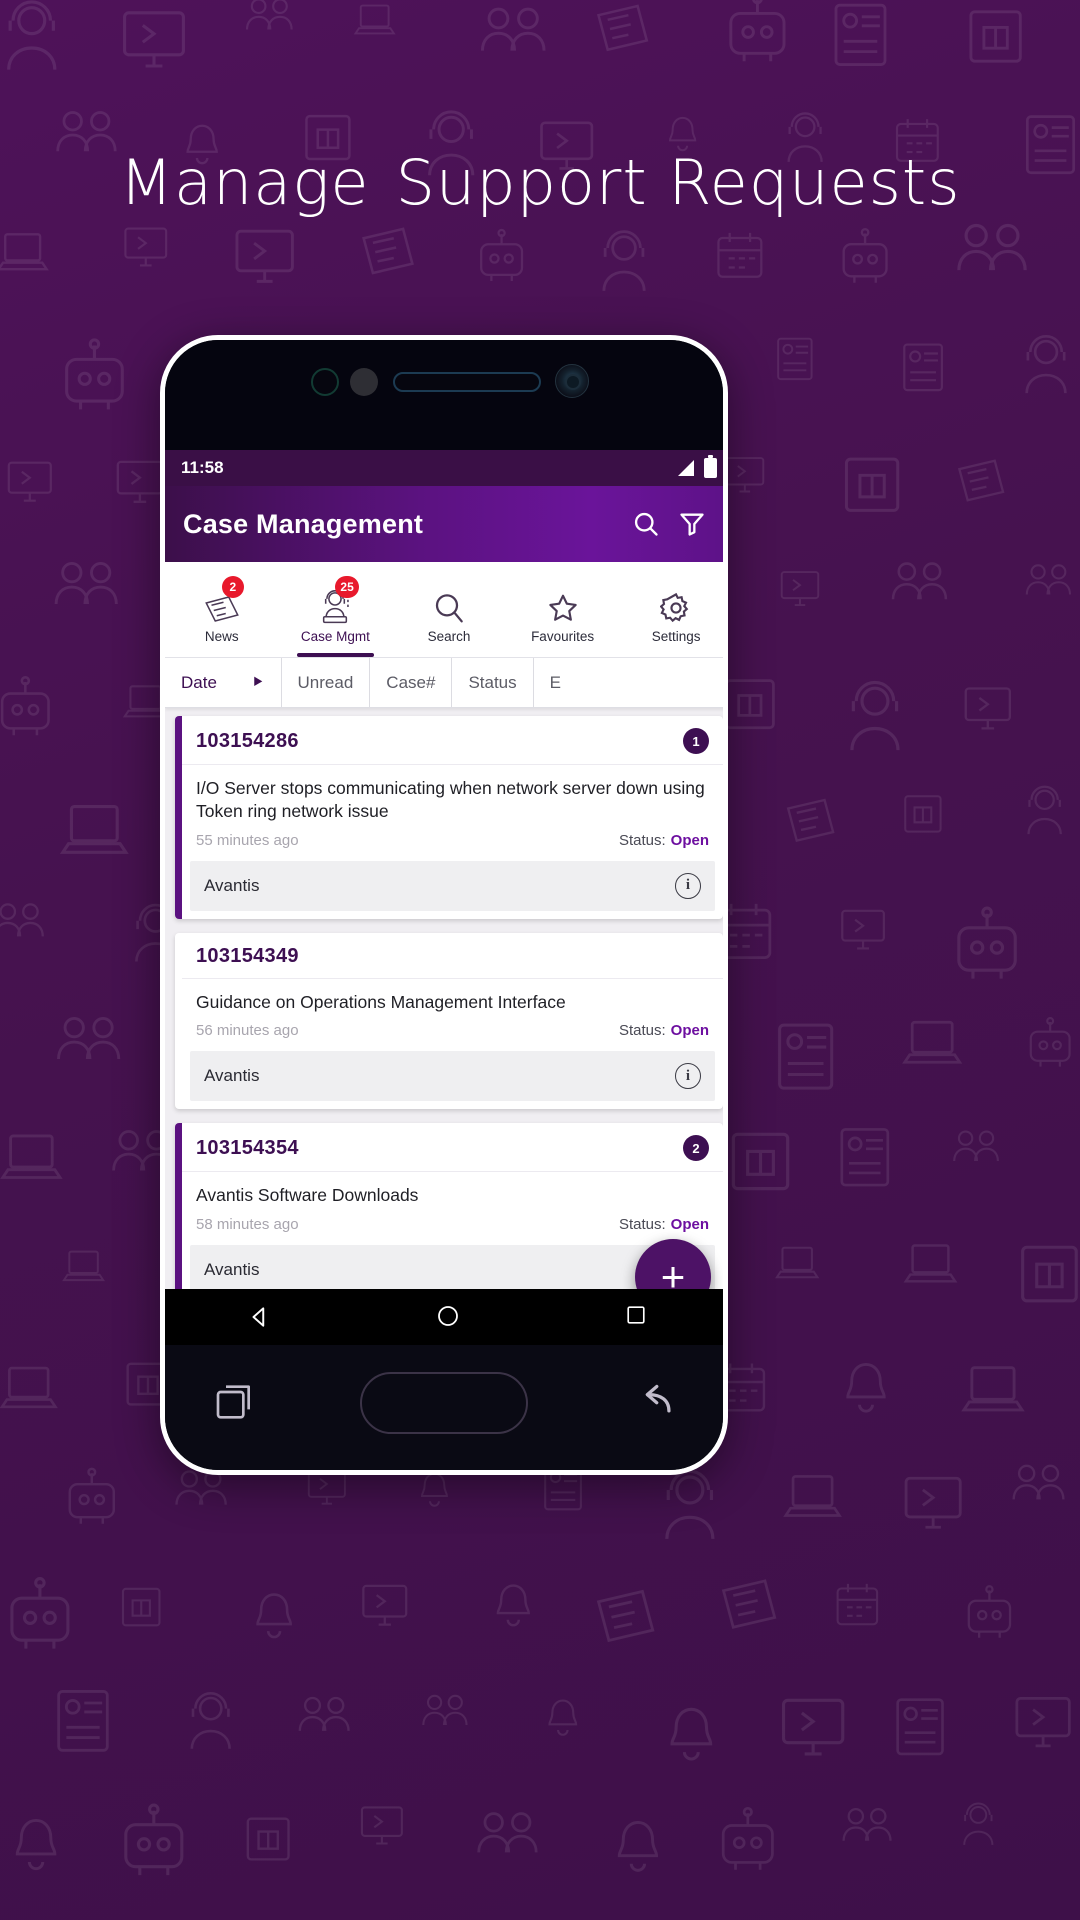  Describe the element at coordinates (555, 682) in the screenshot. I see `filter-overflow: E` at that location.